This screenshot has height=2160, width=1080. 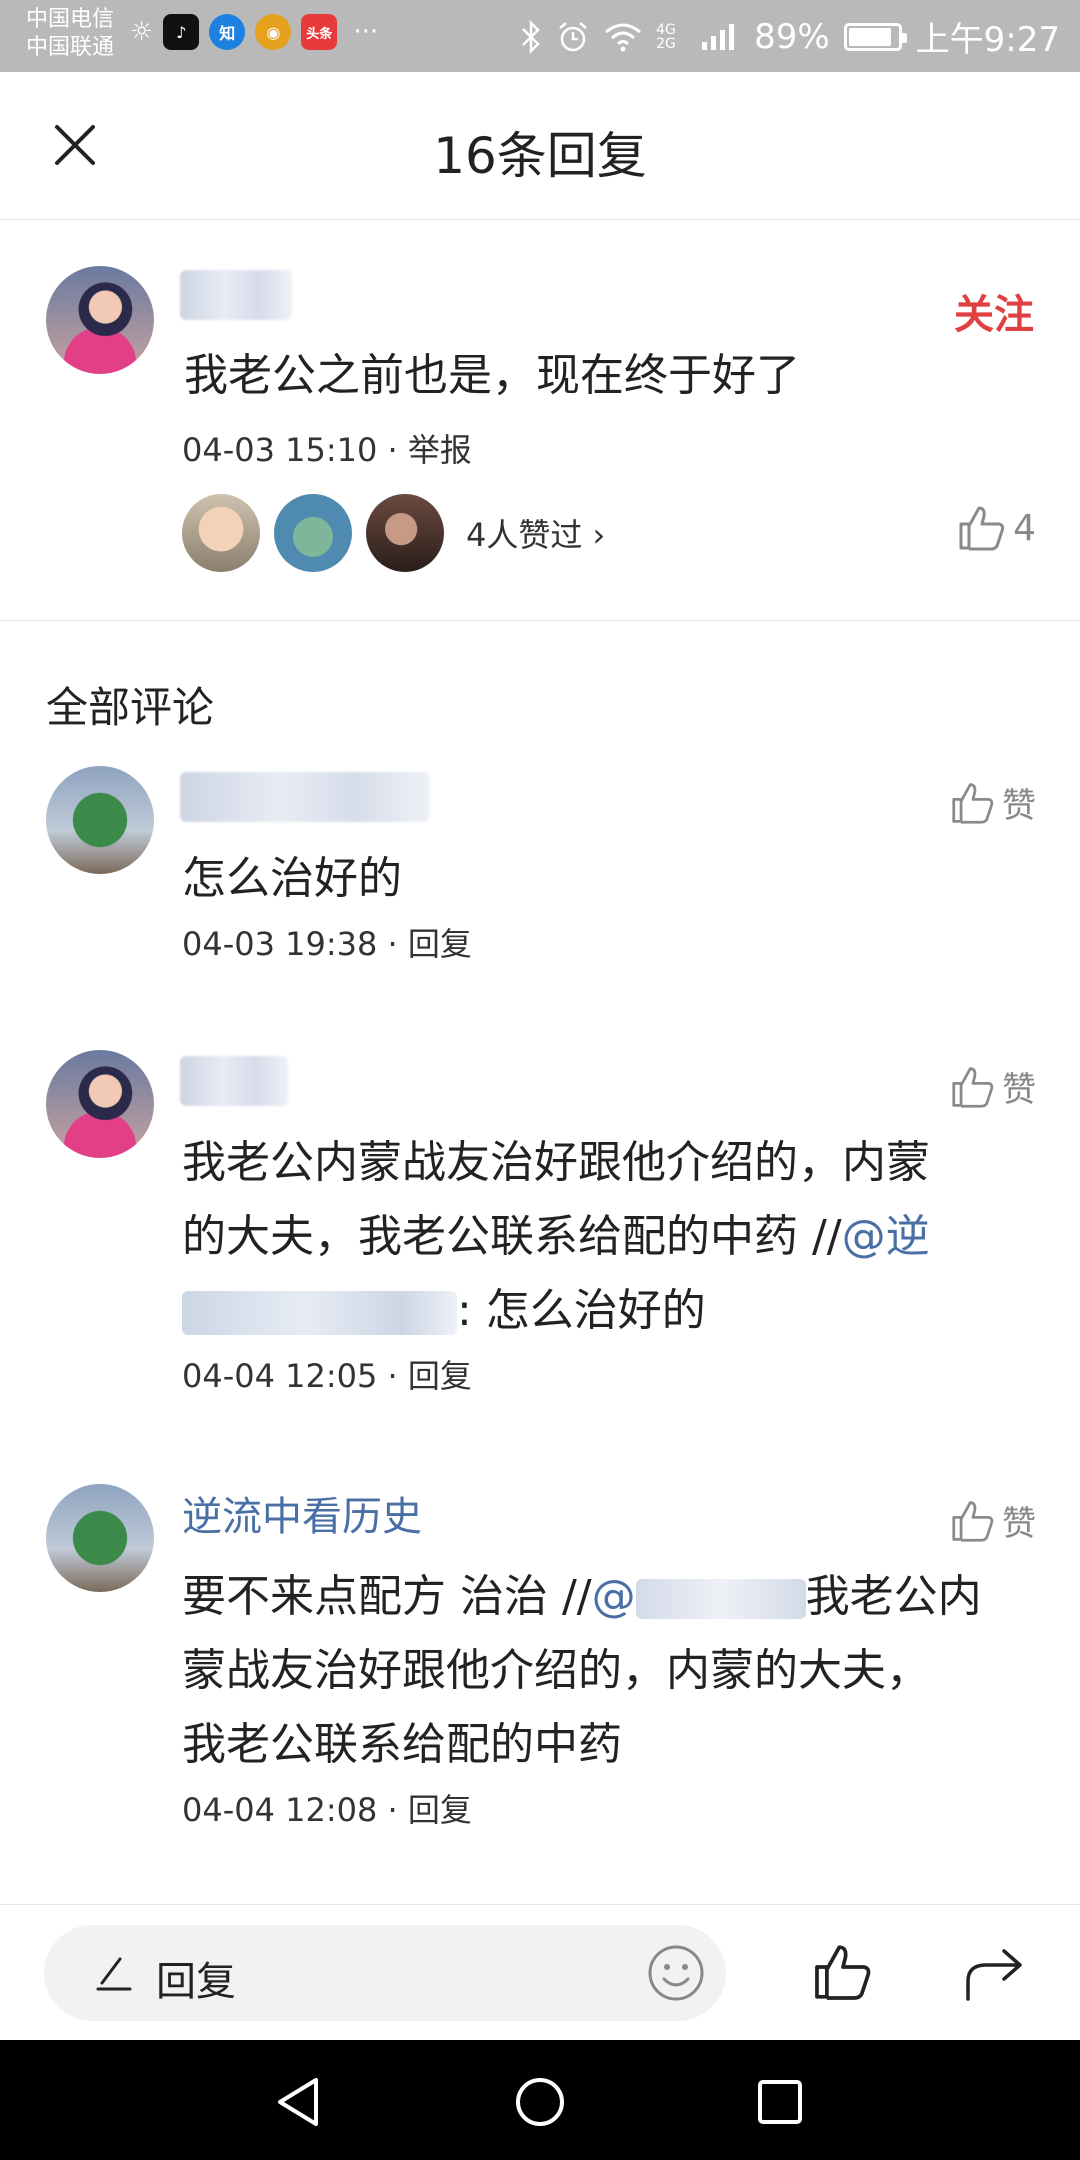 I want to click on zhihu-icon: 知, so click(x=227, y=32).